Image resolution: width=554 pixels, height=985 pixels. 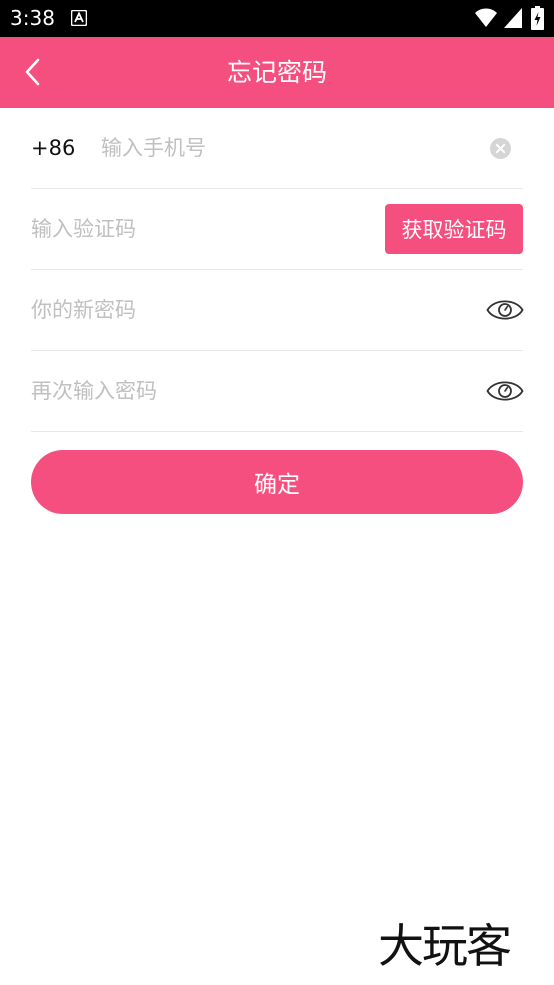 What do you see at coordinates (291, 148) in the screenshot?
I see `phone-input` at bounding box center [291, 148].